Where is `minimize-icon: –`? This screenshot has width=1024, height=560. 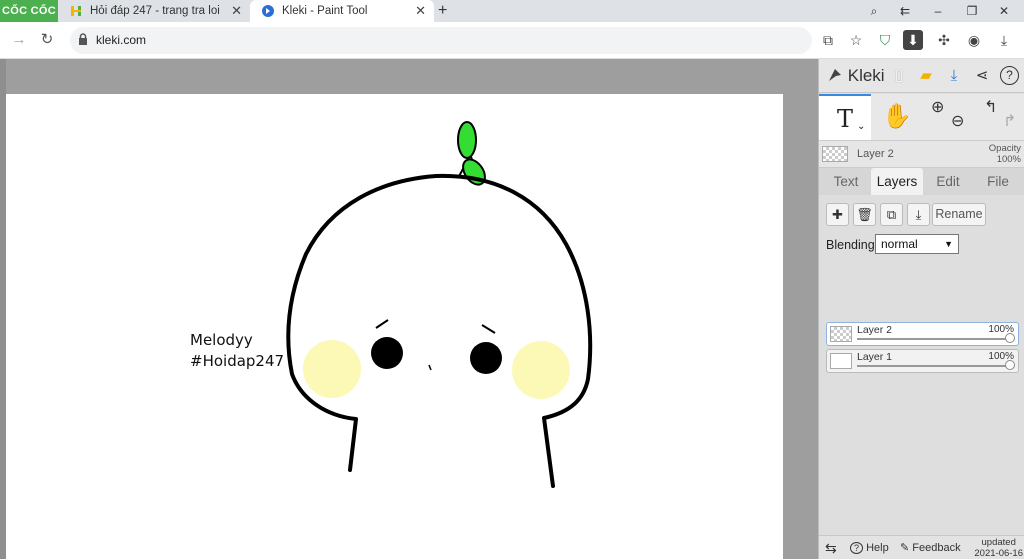 minimize-icon: – is located at coordinates (938, 11).